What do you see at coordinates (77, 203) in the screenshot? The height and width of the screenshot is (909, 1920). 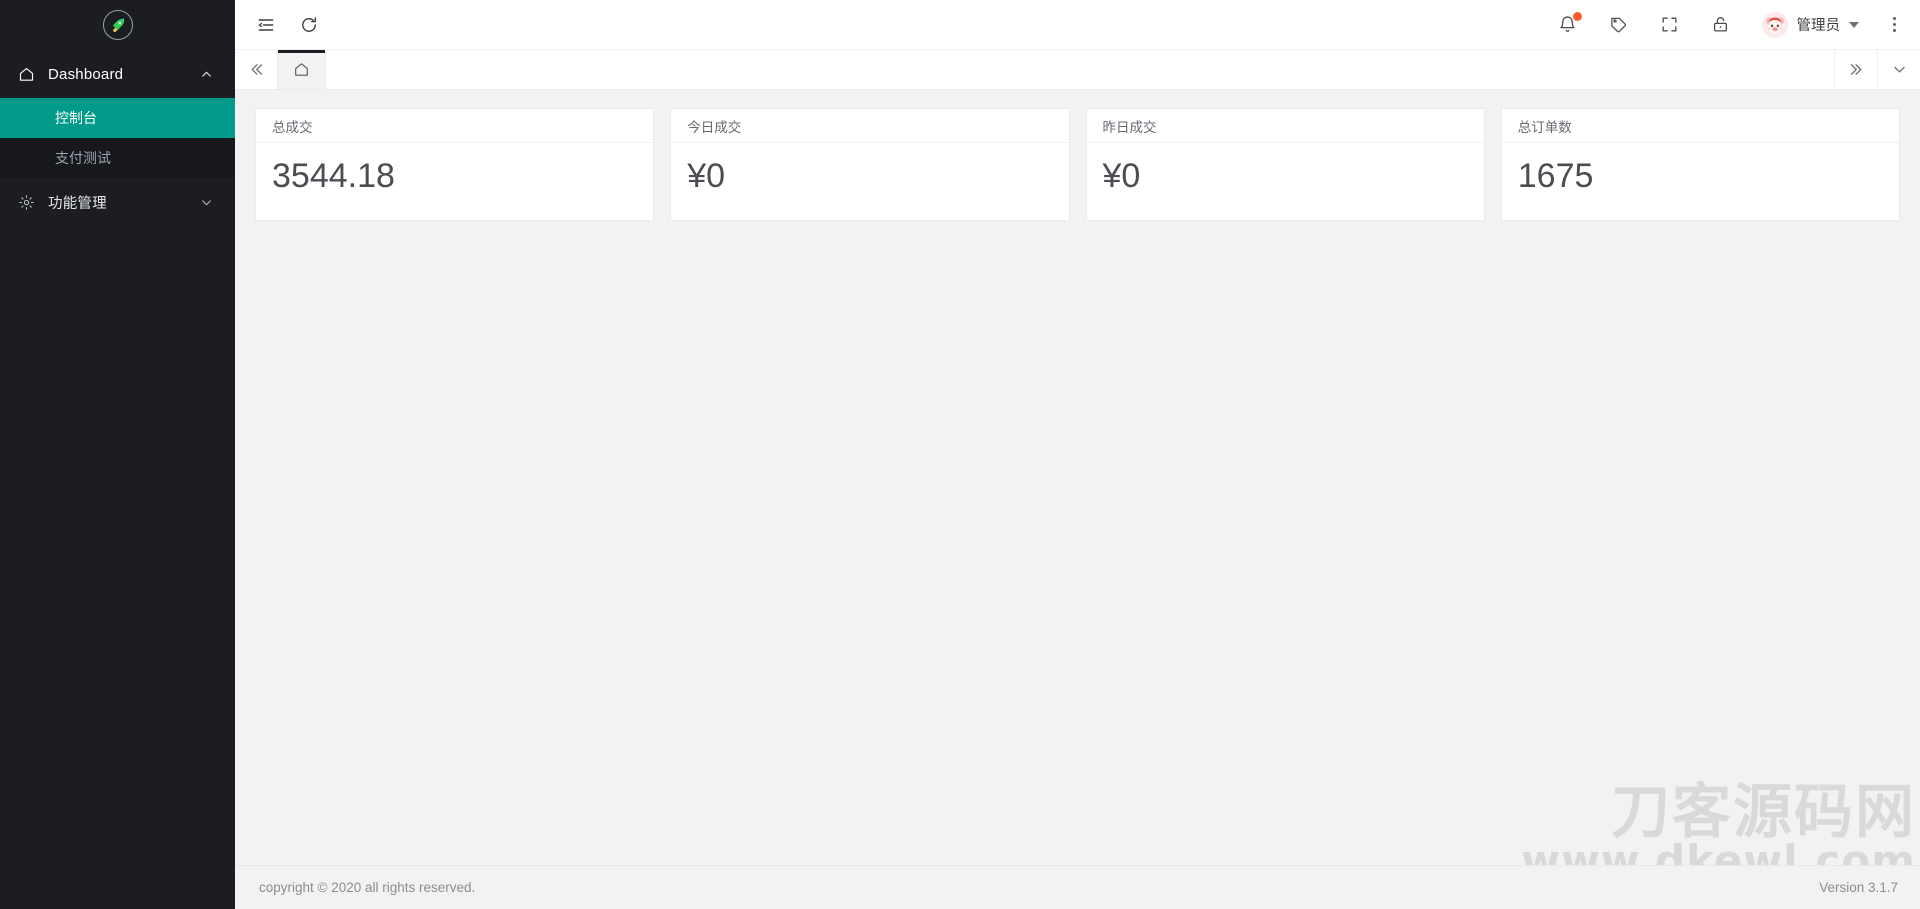 I see `sidebar-item-label: 功能管理` at bounding box center [77, 203].